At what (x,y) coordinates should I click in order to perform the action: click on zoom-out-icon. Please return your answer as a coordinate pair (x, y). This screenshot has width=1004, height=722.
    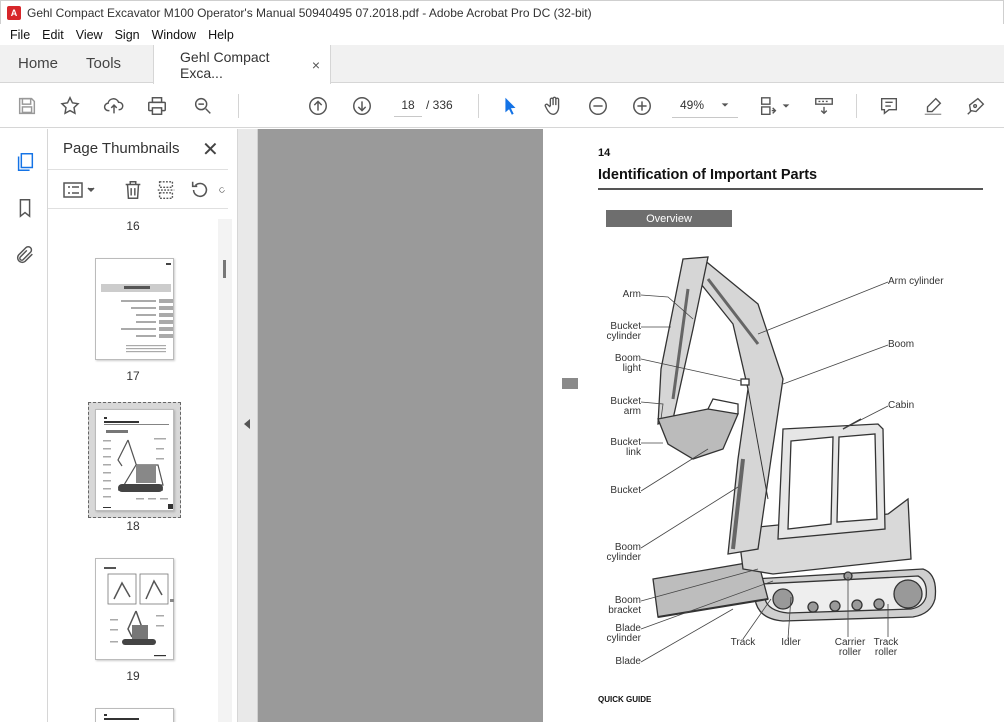
    Looking at the image, I should click on (598, 106).